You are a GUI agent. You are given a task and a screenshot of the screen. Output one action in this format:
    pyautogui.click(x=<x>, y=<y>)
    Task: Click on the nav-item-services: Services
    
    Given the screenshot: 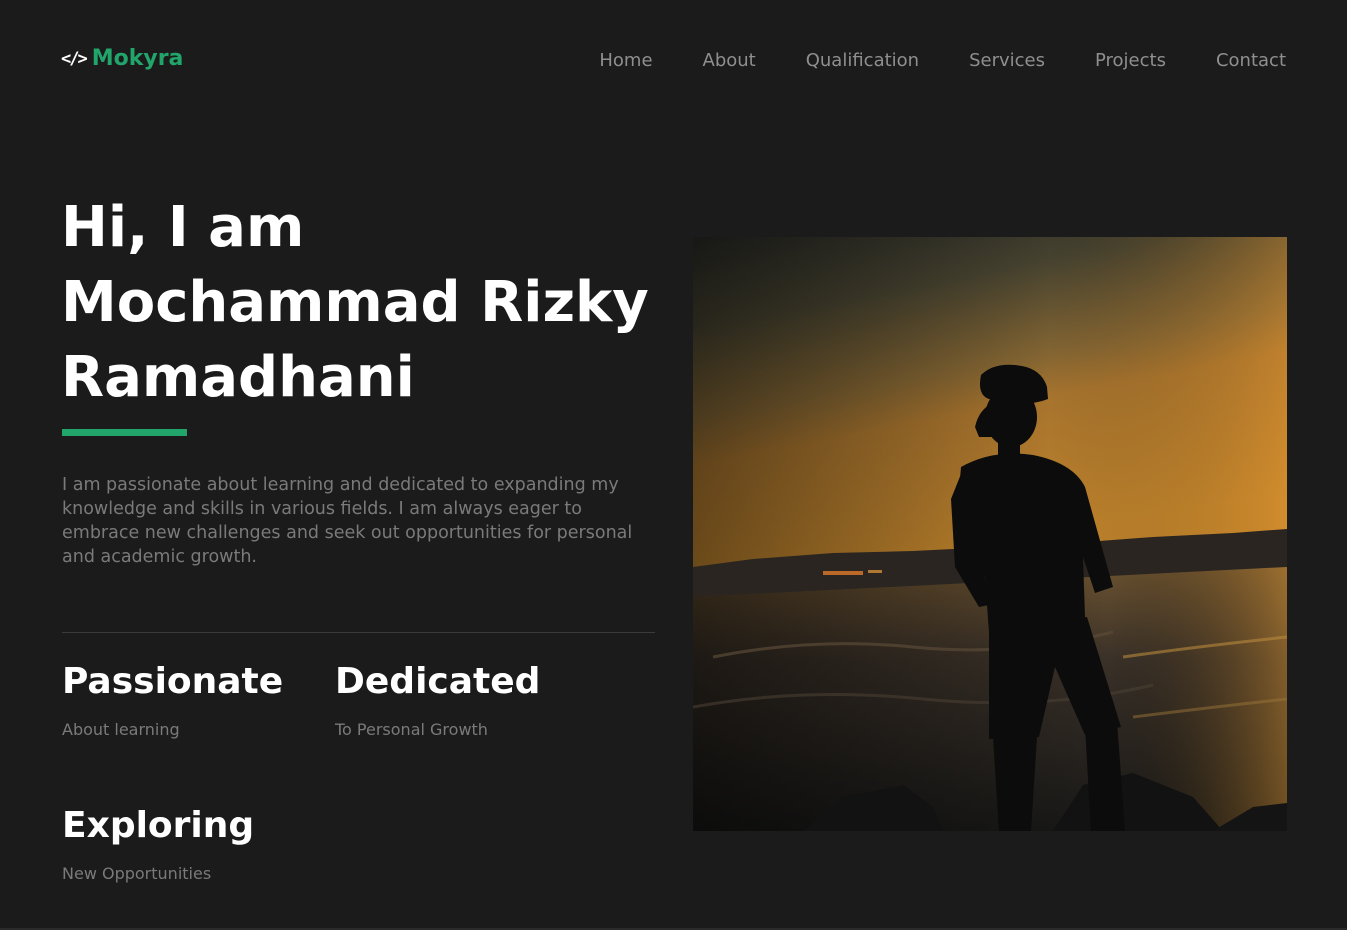 What is the action you would take?
    pyautogui.click(x=1007, y=61)
    